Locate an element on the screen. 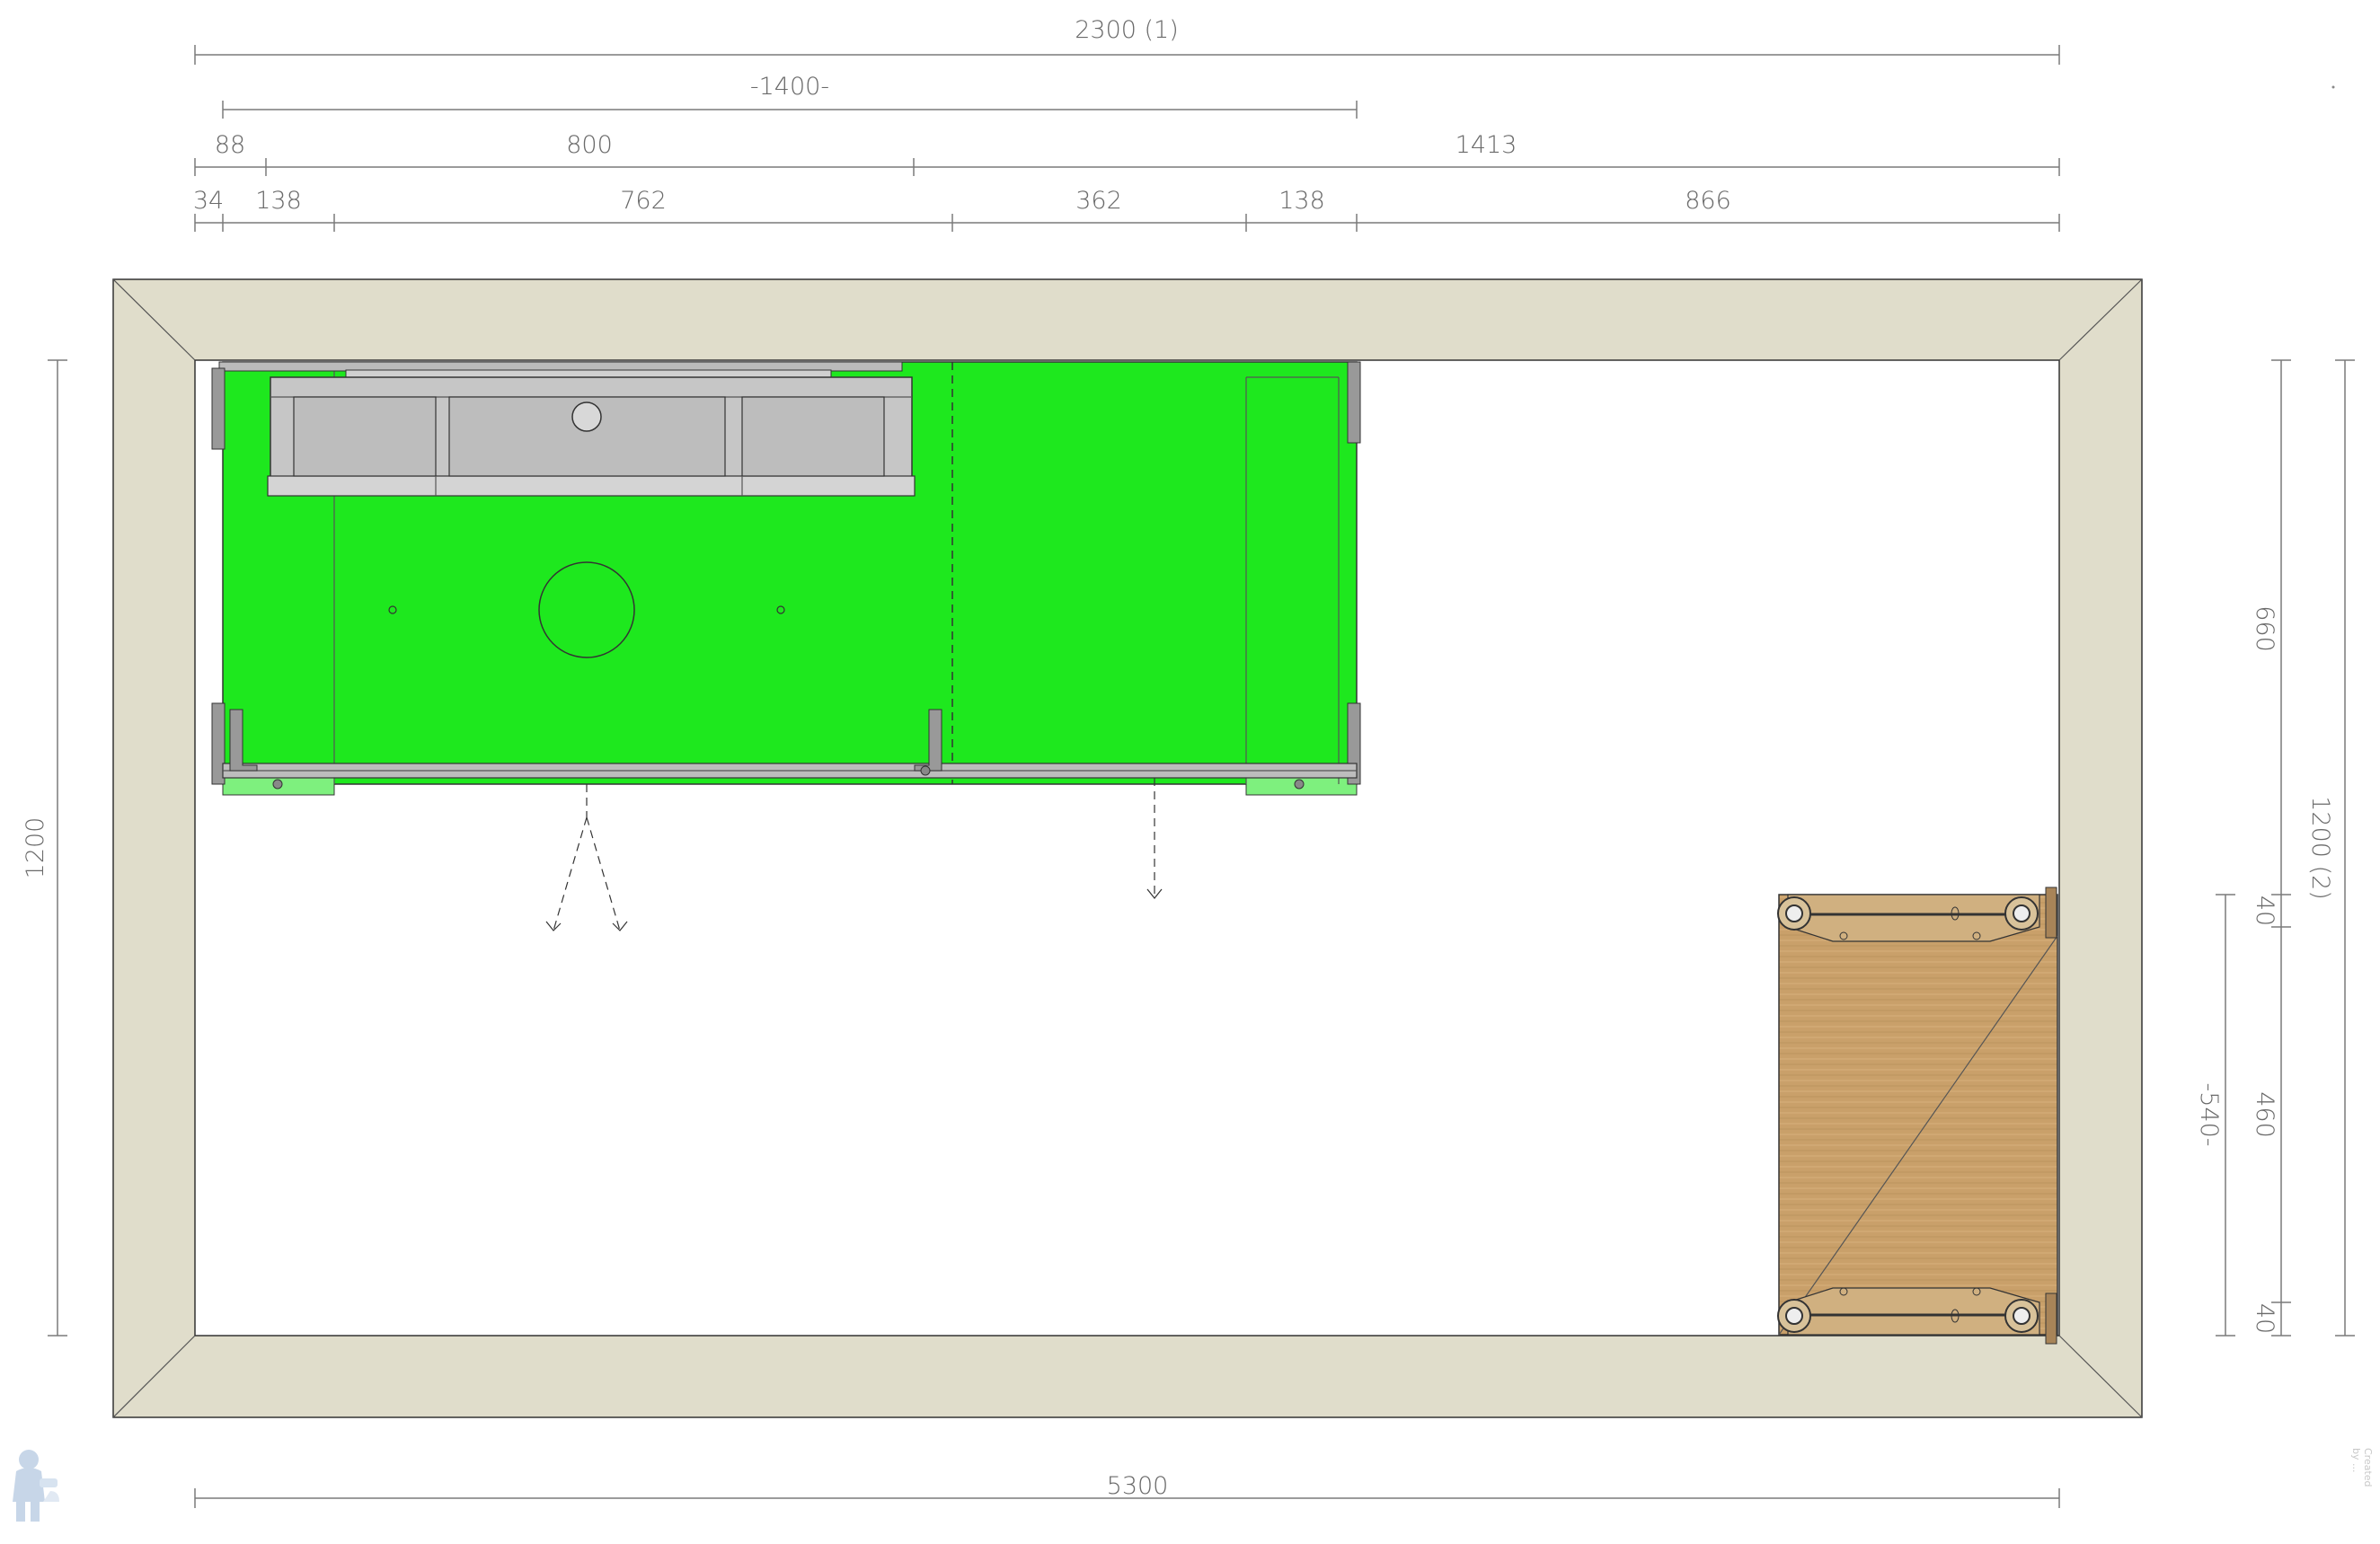  faucet-hole is located at coordinates (586, 416).